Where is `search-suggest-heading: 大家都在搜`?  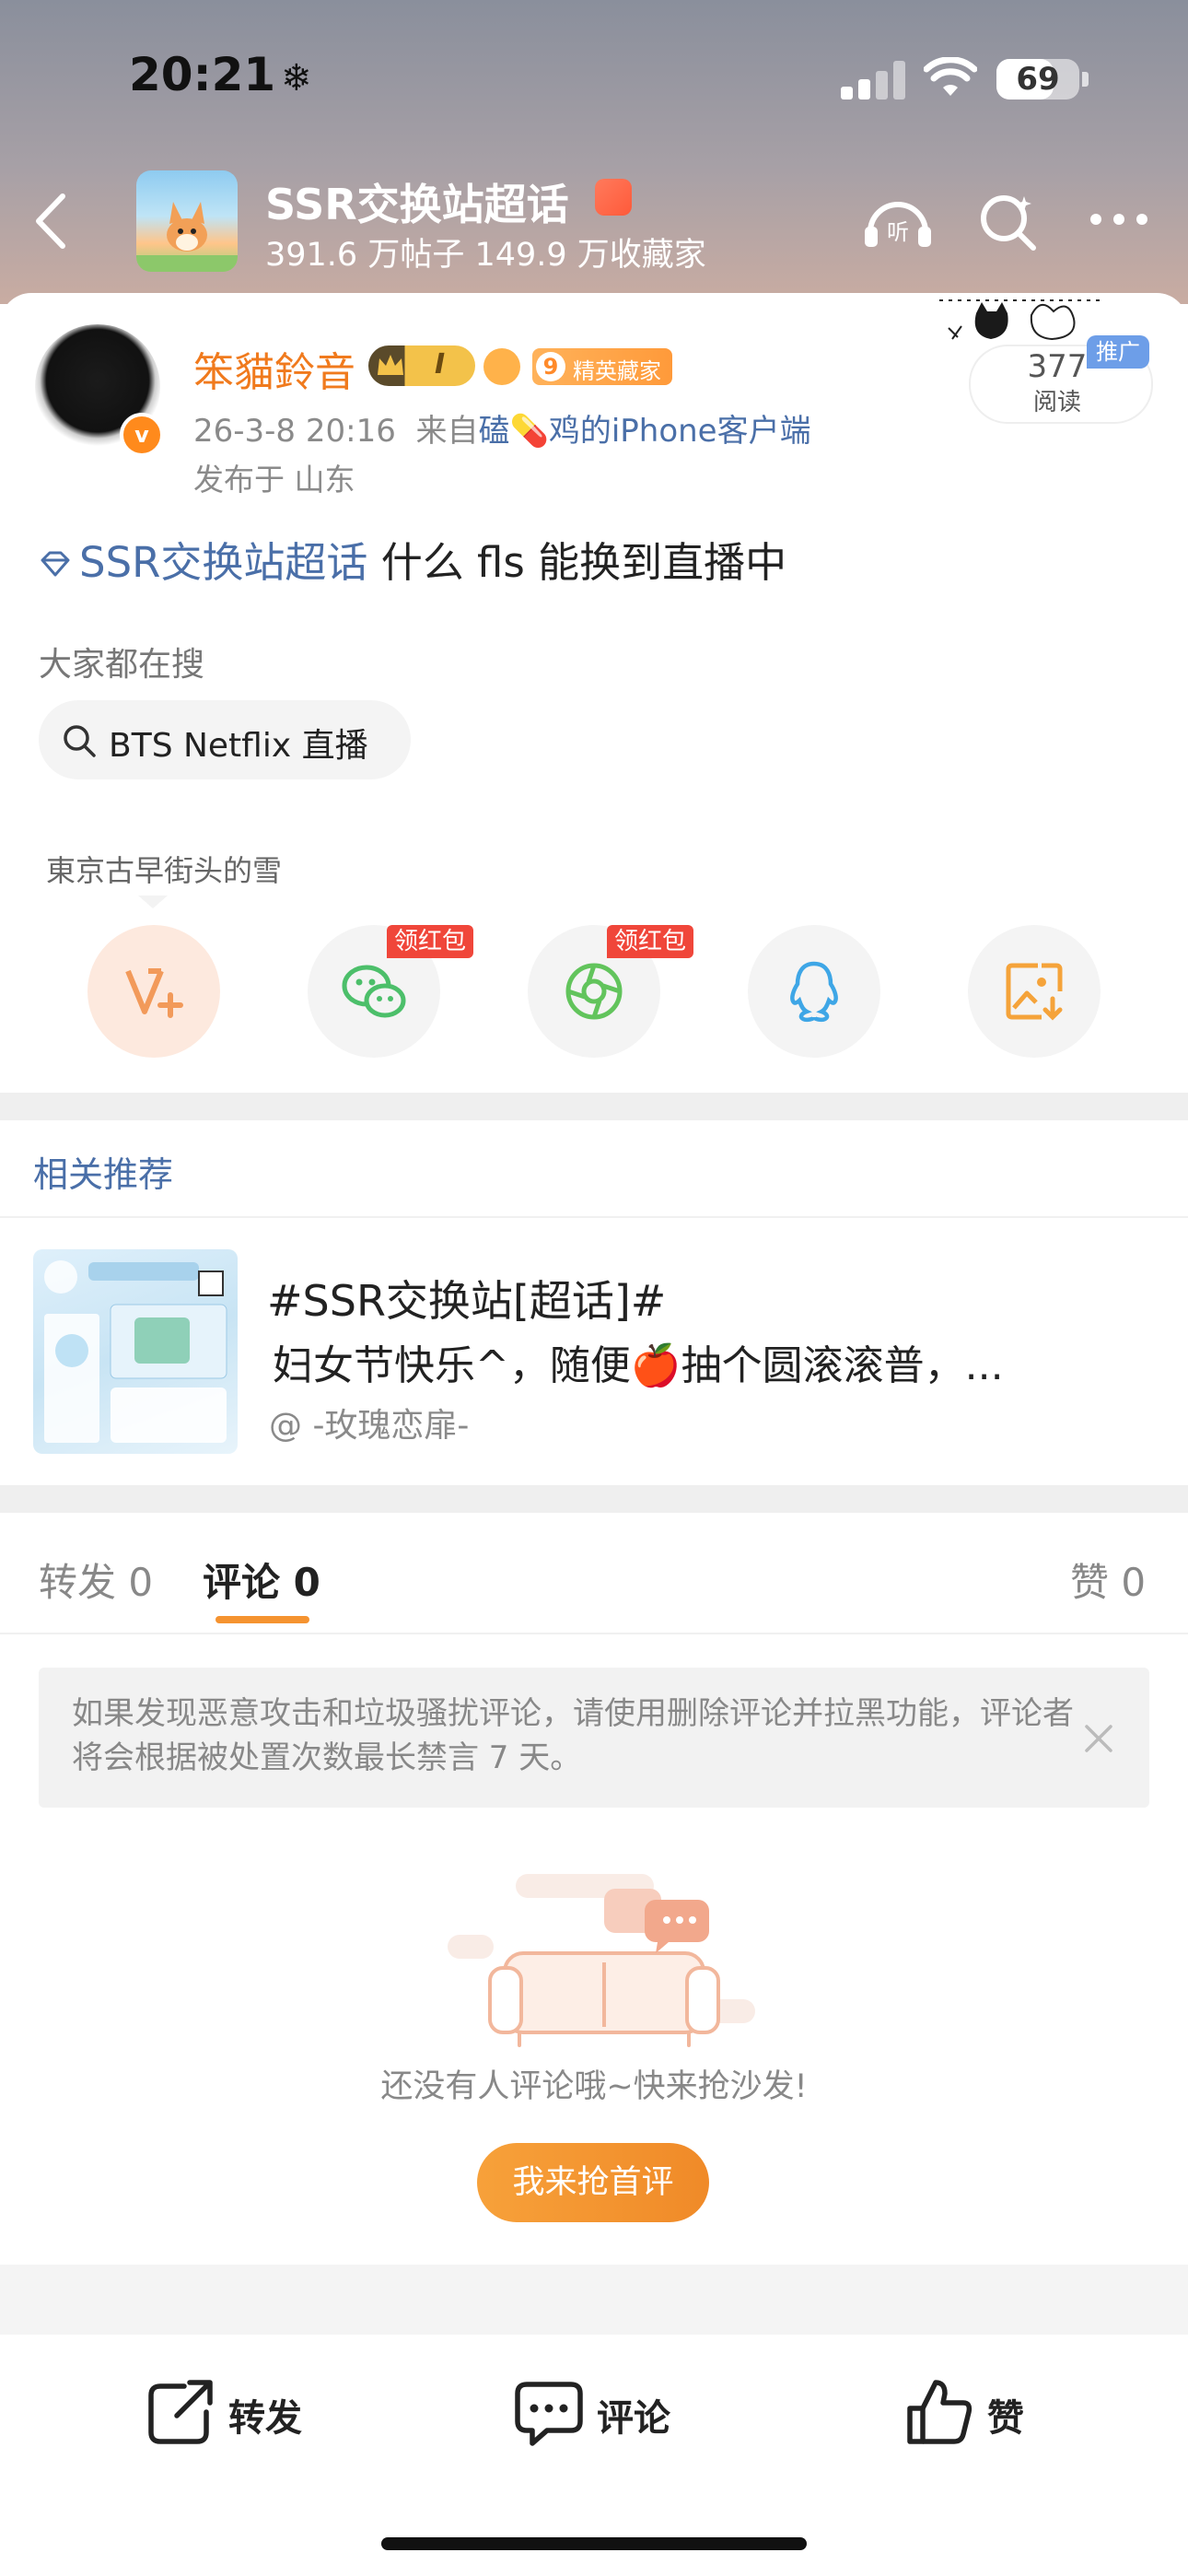
search-suggest-heading: 大家都在搜 is located at coordinates (122, 665).